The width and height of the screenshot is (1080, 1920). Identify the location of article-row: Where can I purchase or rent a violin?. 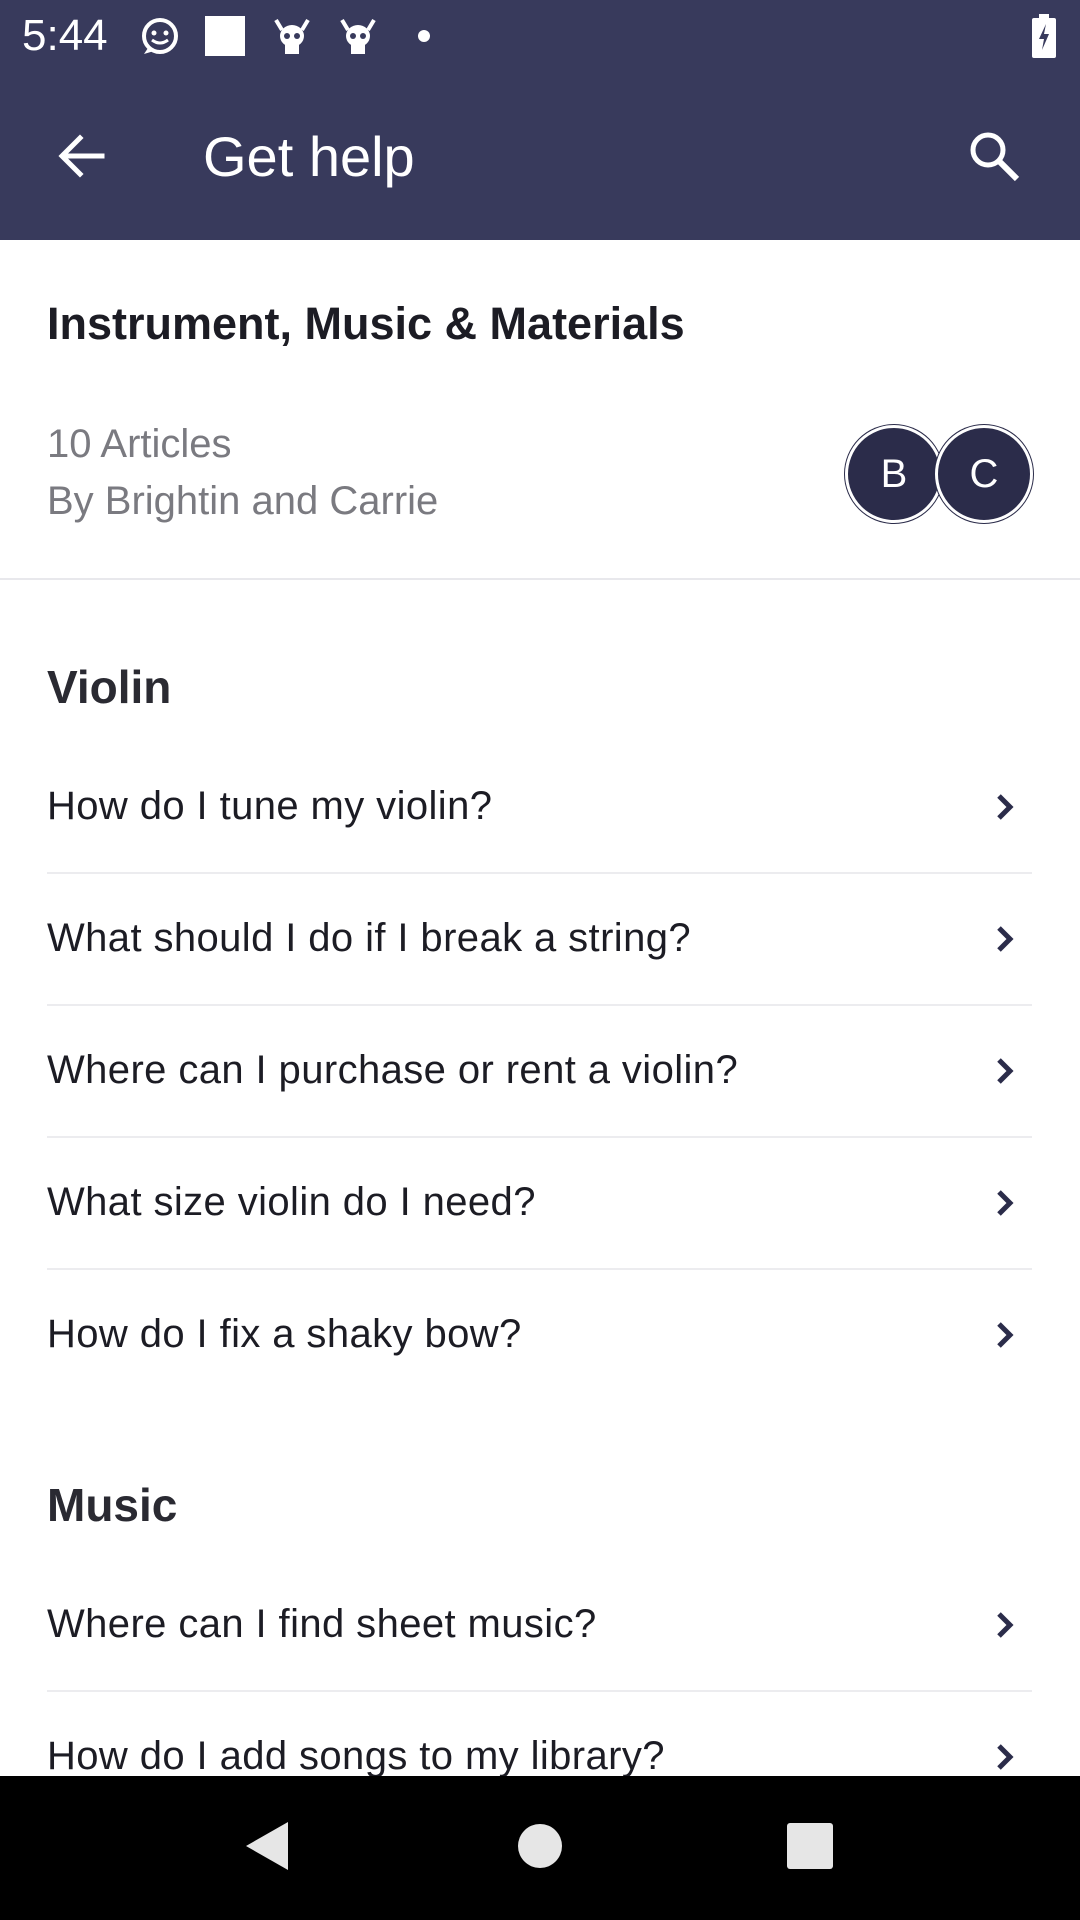
(539, 1072).